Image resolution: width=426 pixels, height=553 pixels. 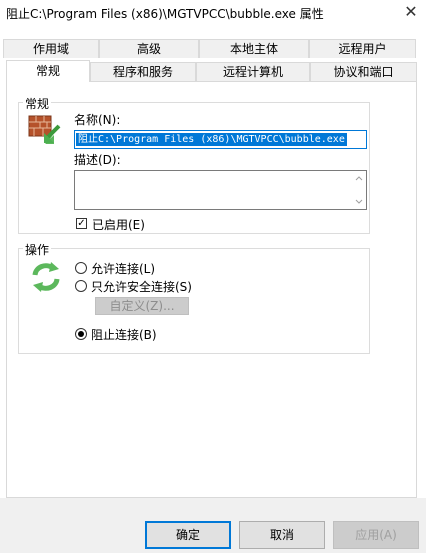 I want to click on tab-programs-services: 程序和服务, so click(x=143, y=71).